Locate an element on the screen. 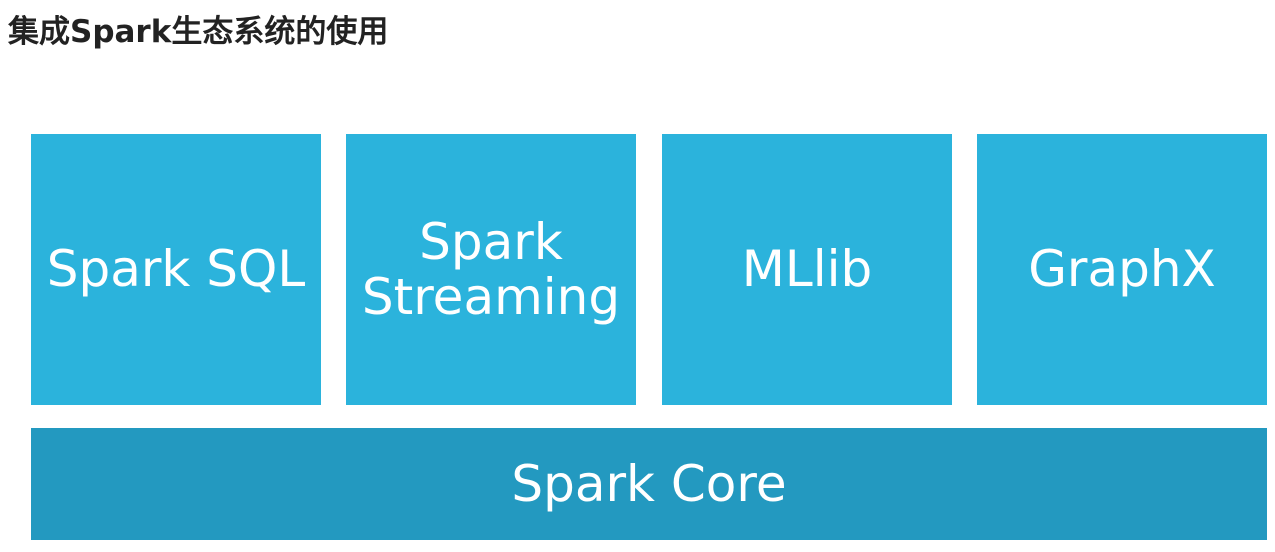  component-spark-streaming: Spark Streaming is located at coordinates (491, 269).